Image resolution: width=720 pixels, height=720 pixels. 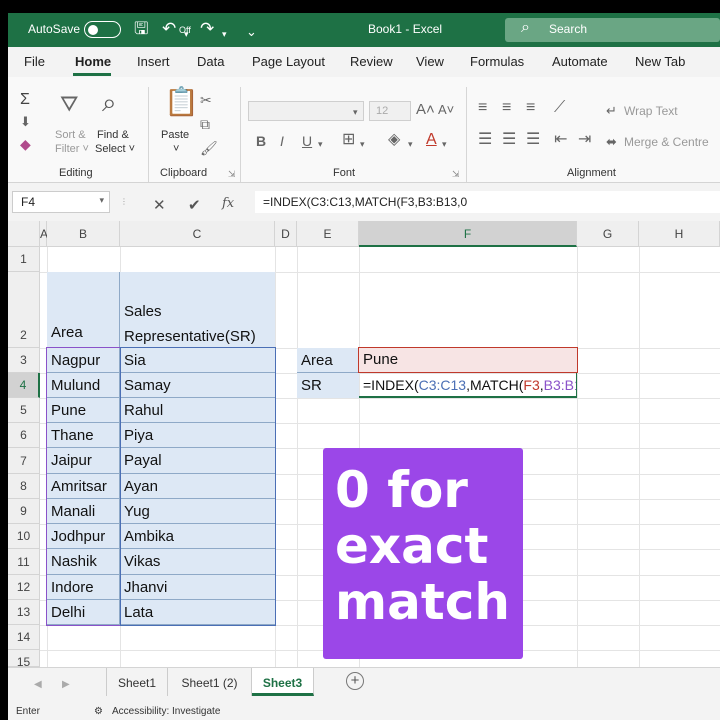 I want to click on cell-f3-area-value: Pune, so click(x=468, y=360).